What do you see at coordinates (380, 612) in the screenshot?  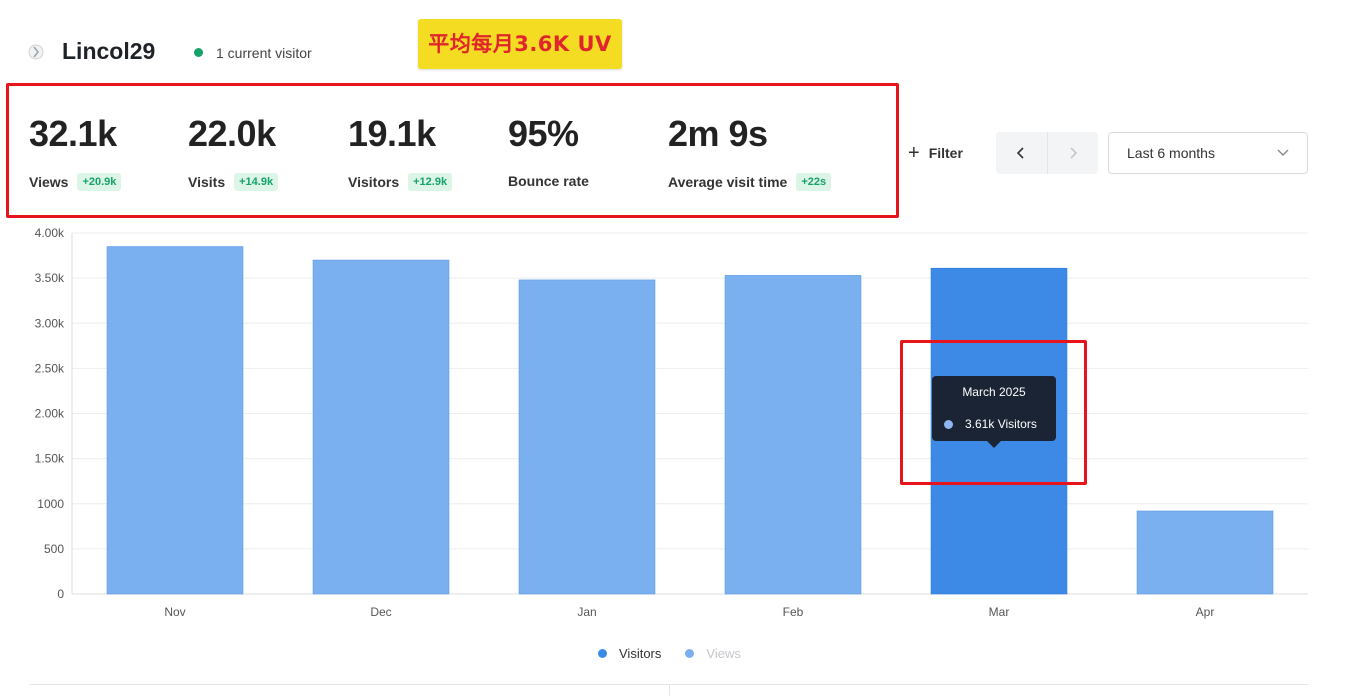 I see `x-tick-label: Dec` at bounding box center [380, 612].